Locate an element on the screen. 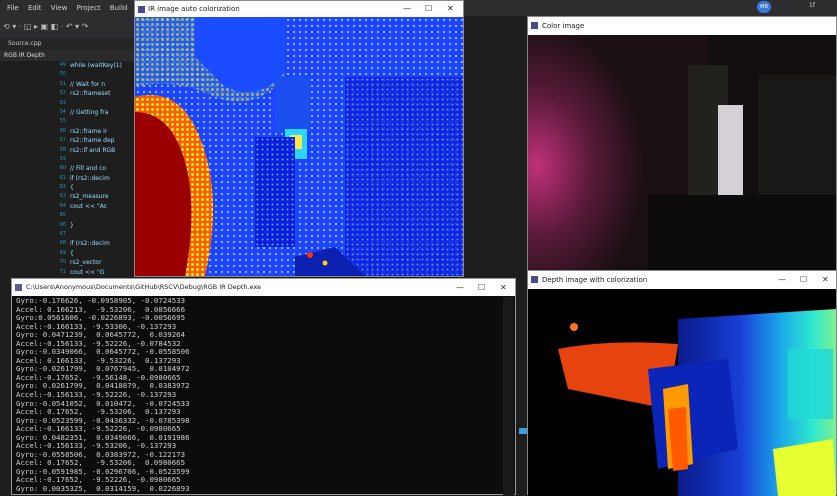 The width and height of the screenshot is (837, 496). line-number: 62 is located at coordinates (62, 187).